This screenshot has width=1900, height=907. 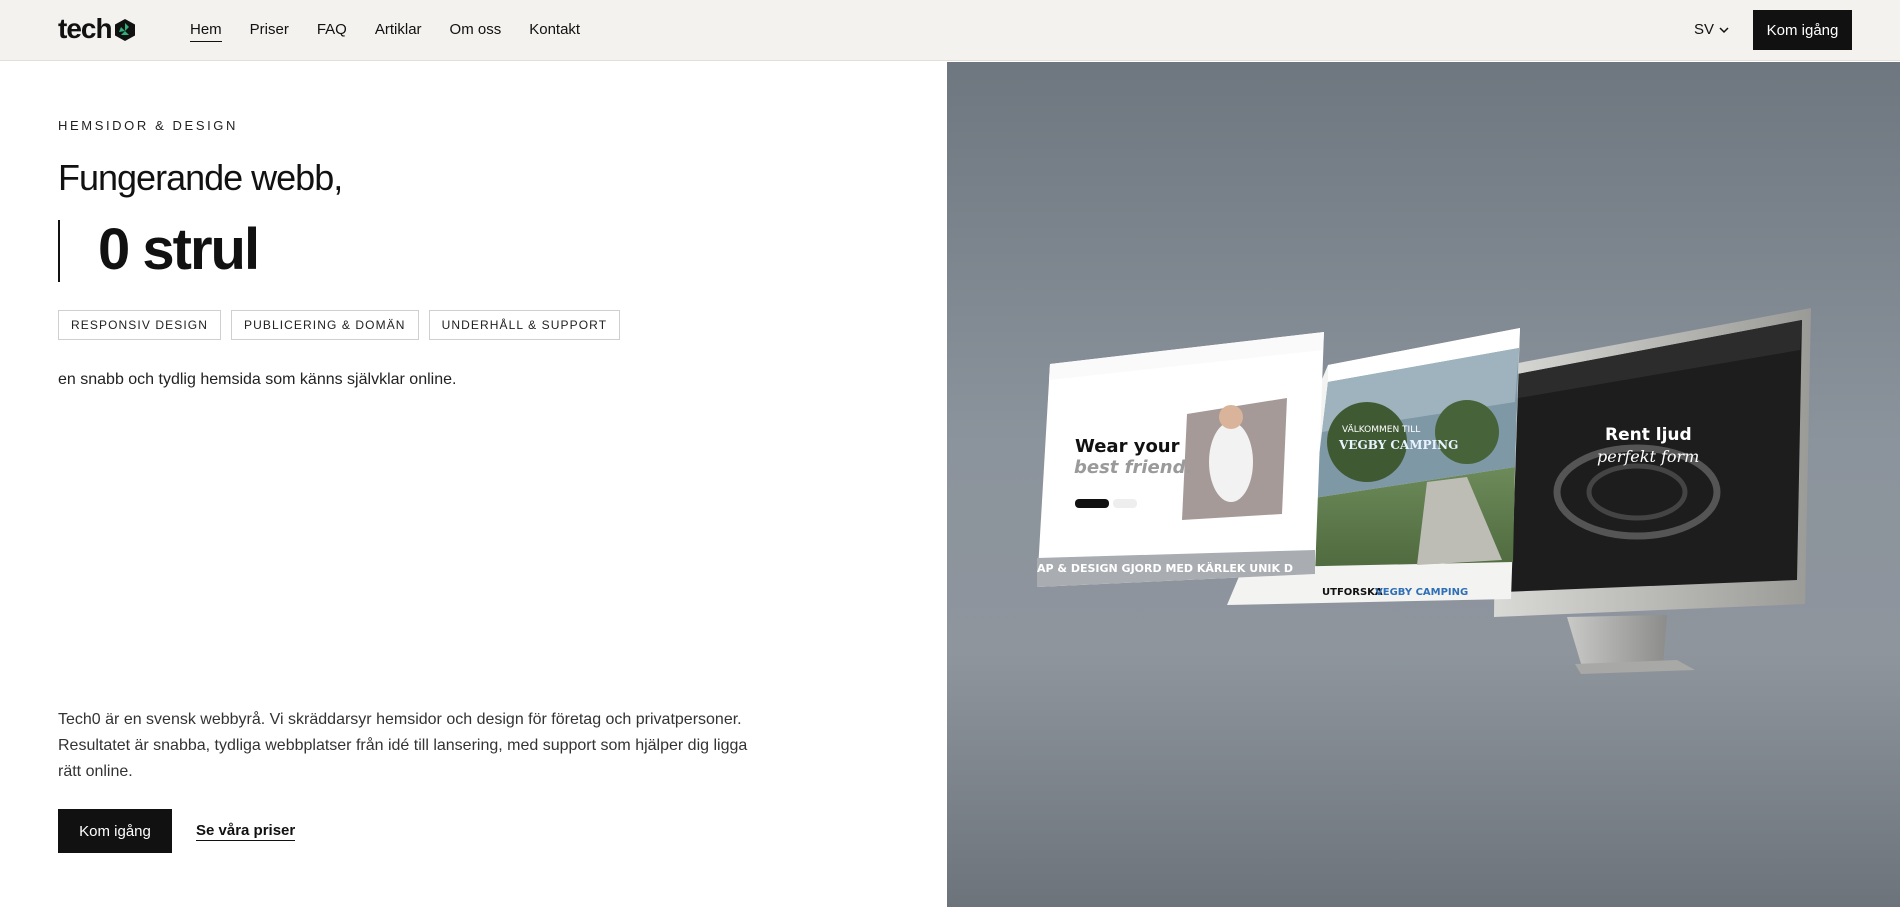 I want to click on fashion-headline-b: best friend., so click(x=1133, y=467).